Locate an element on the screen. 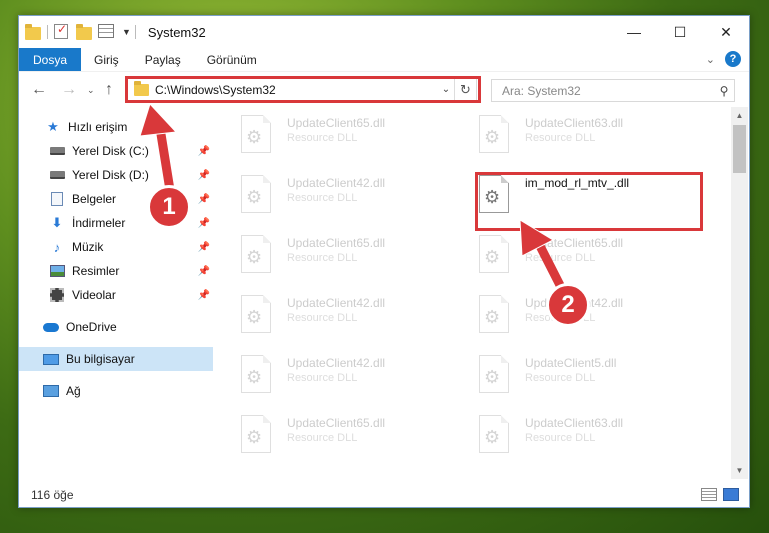  search-box: Ara: System32 ⚲ is located at coordinates (613, 90).